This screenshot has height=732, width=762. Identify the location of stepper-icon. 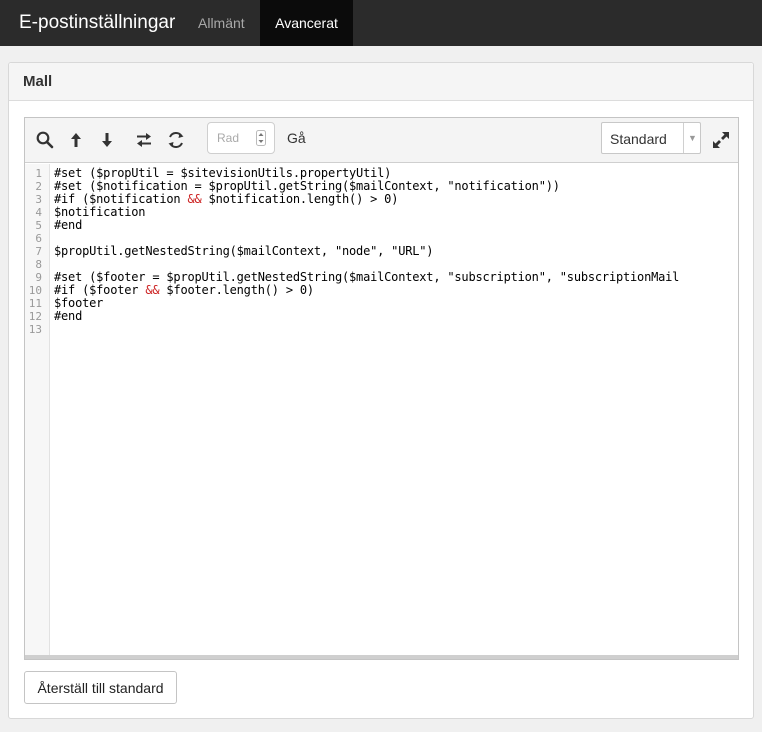
(261, 138).